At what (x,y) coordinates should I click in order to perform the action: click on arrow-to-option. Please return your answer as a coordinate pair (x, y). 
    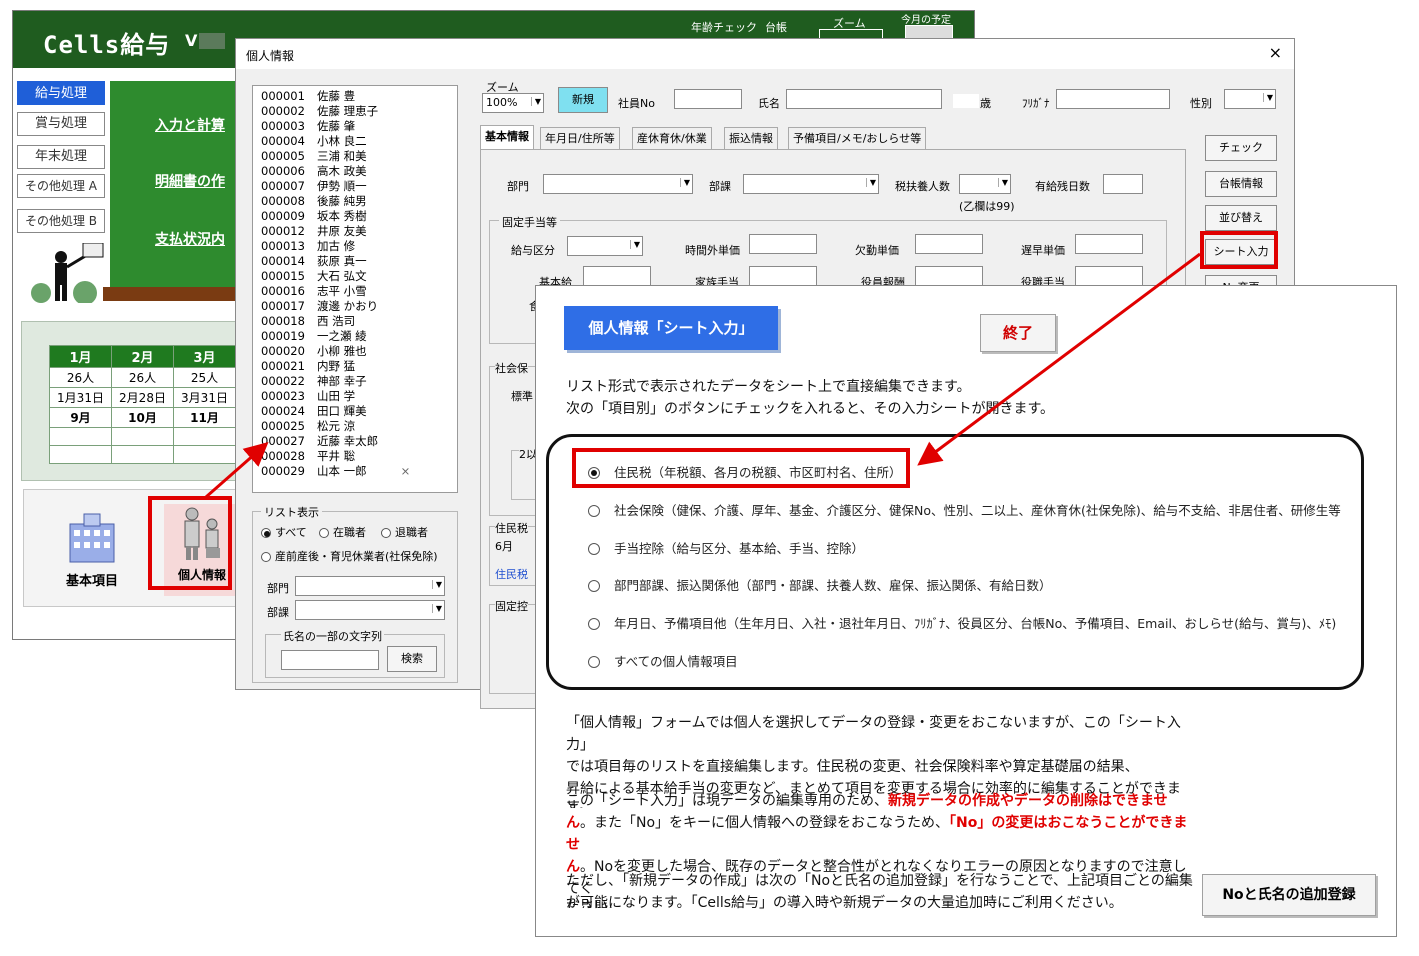
    Looking at the image, I should click on (1059, 359).